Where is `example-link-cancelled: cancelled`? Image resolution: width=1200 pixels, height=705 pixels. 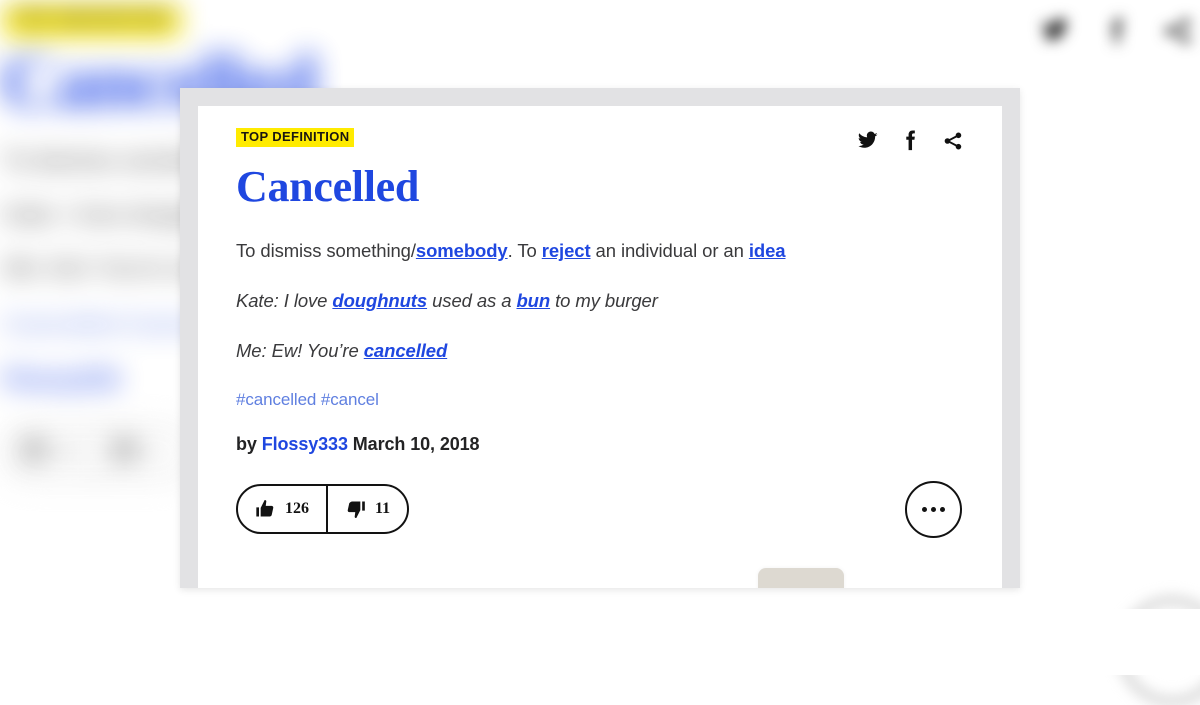
example-link-cancelled: cancelled is located at coordinates (406, 350).